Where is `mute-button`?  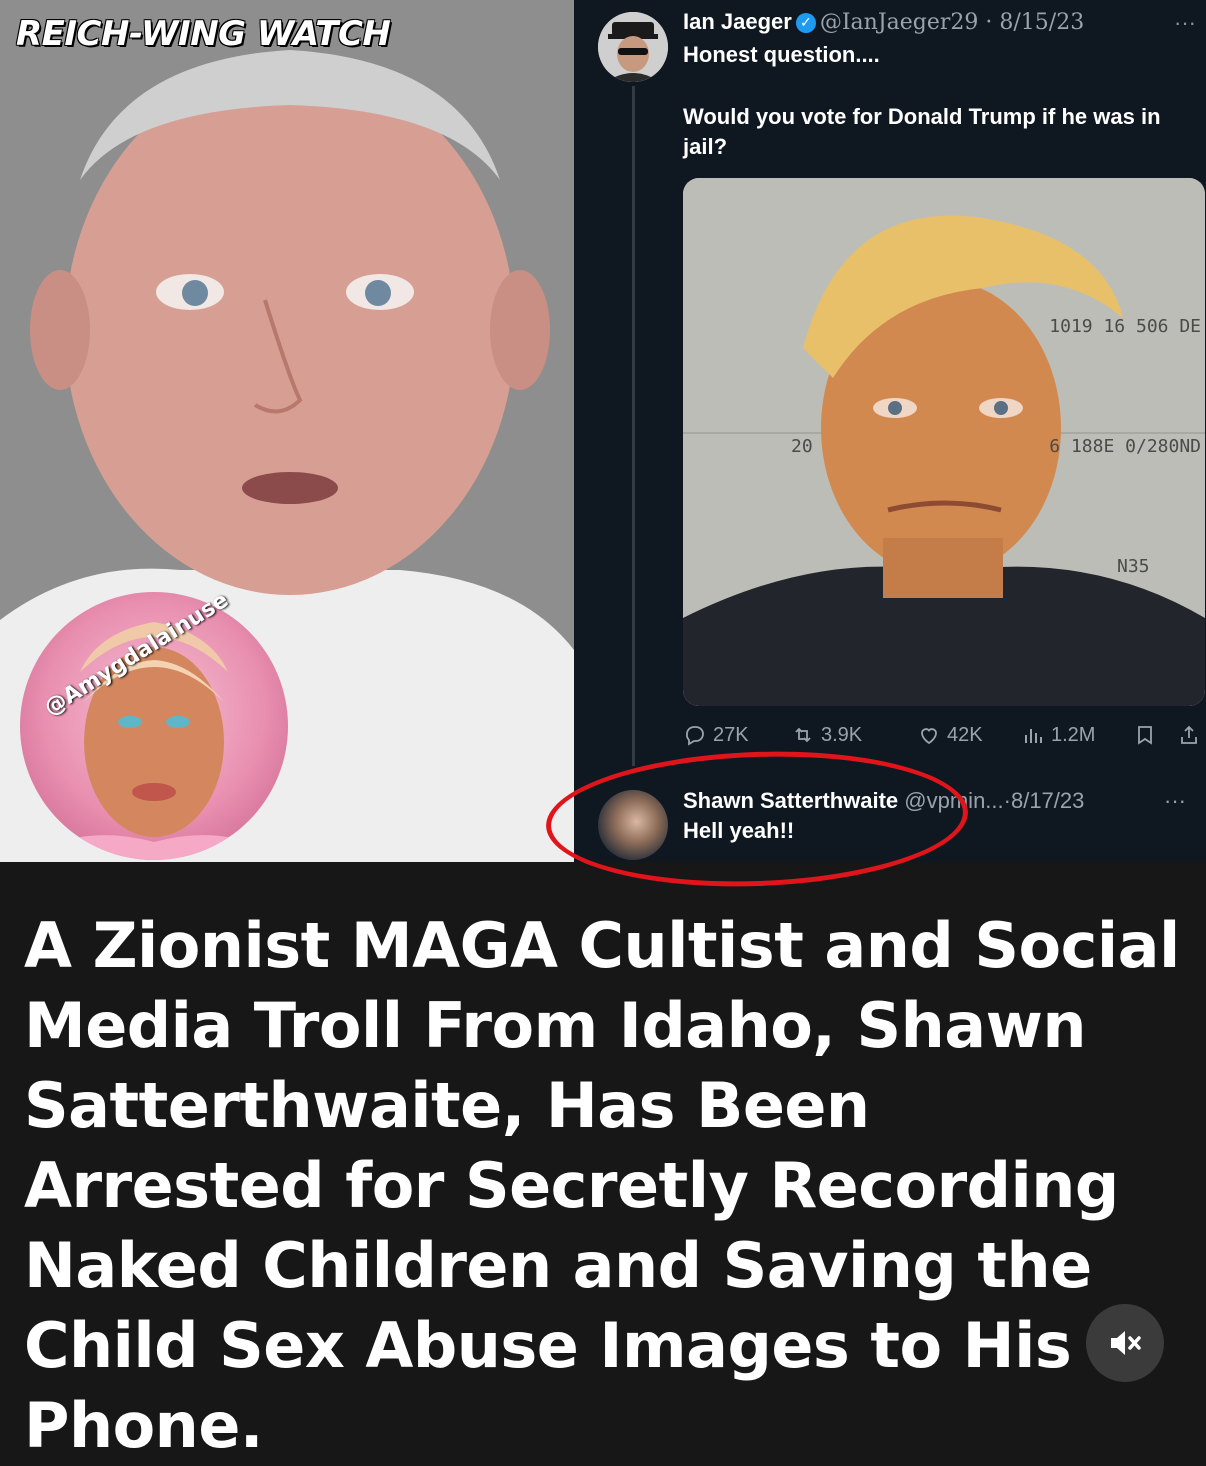 mute-button is located at coordinates (1125, 1343).